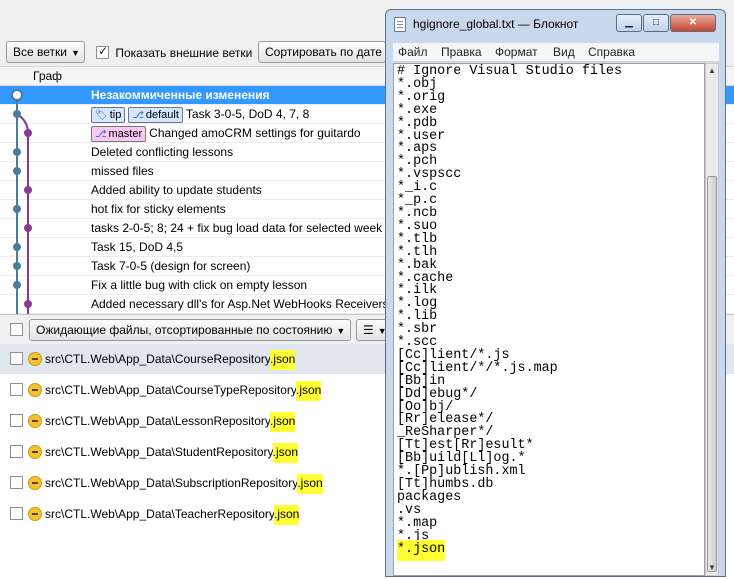 The width and height of the screenshot is (734, 579). What do you see at coordinates (629, 23) in the screenshot?
I see `minimize-button: ▁` at bounding box center [629, 23].